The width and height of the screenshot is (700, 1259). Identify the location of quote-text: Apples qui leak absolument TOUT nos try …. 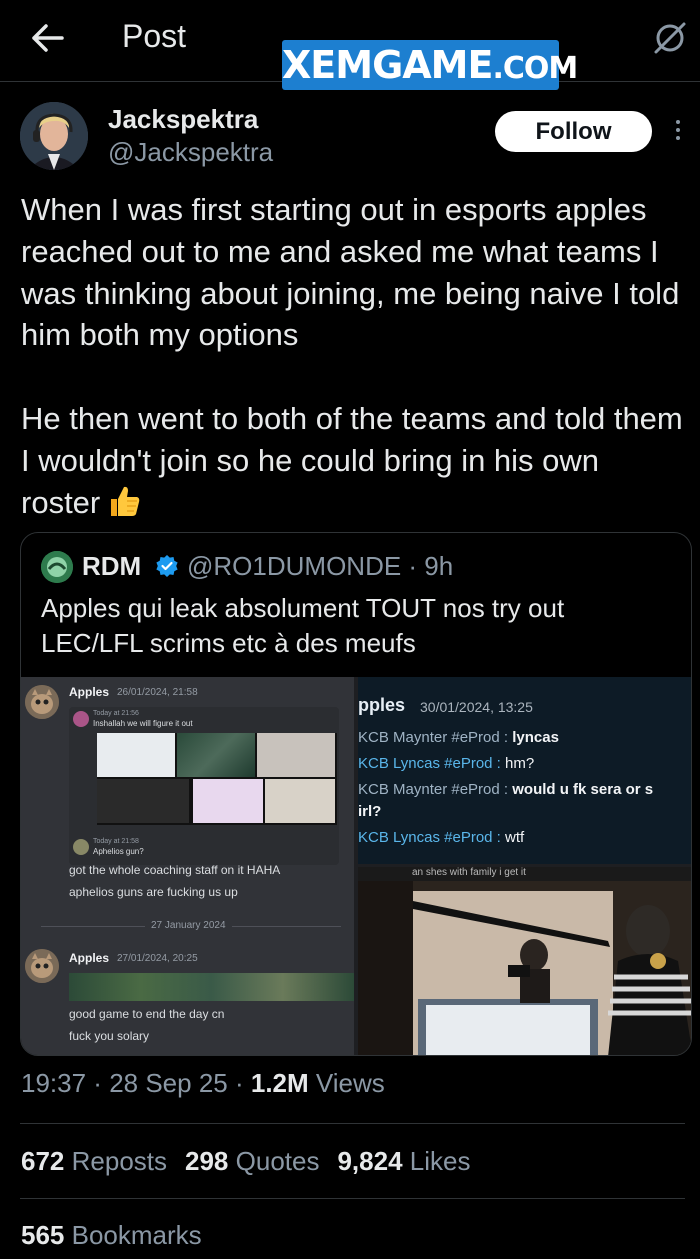
(303, 625).